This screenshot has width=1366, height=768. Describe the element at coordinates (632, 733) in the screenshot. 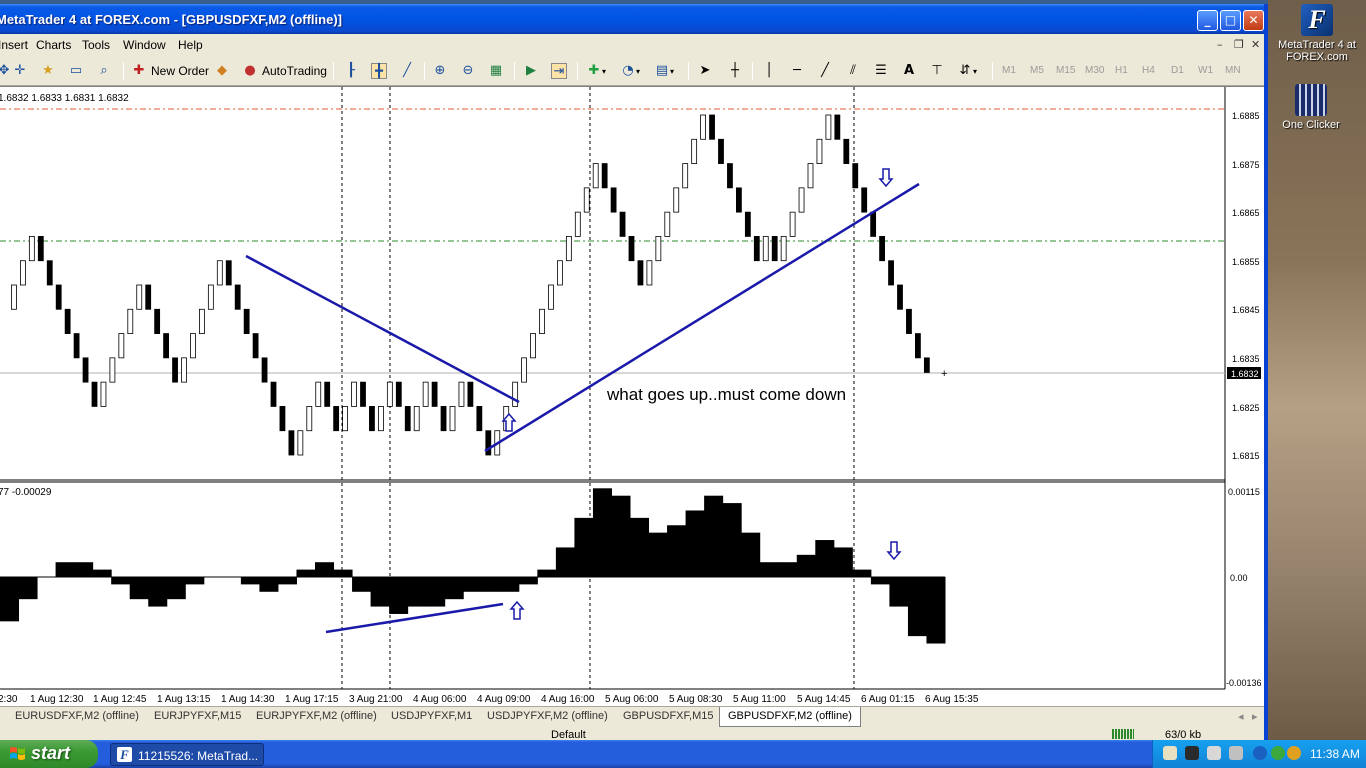

I see `status-bar: Default 63/0 kb` at that location.